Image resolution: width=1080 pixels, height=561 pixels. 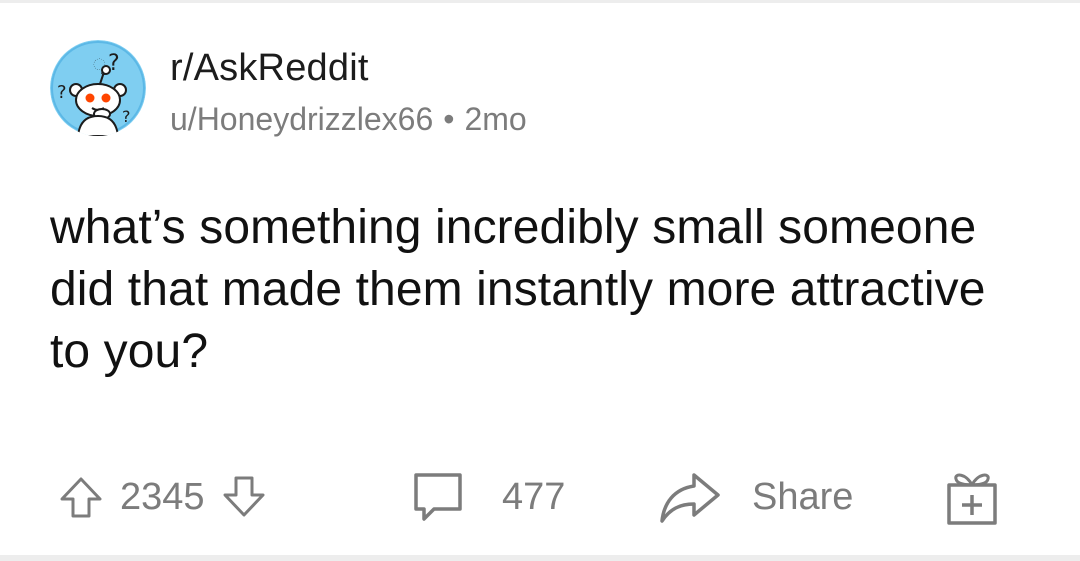 I want to click on speech-bubble-icon, so click(x=438, y=497).